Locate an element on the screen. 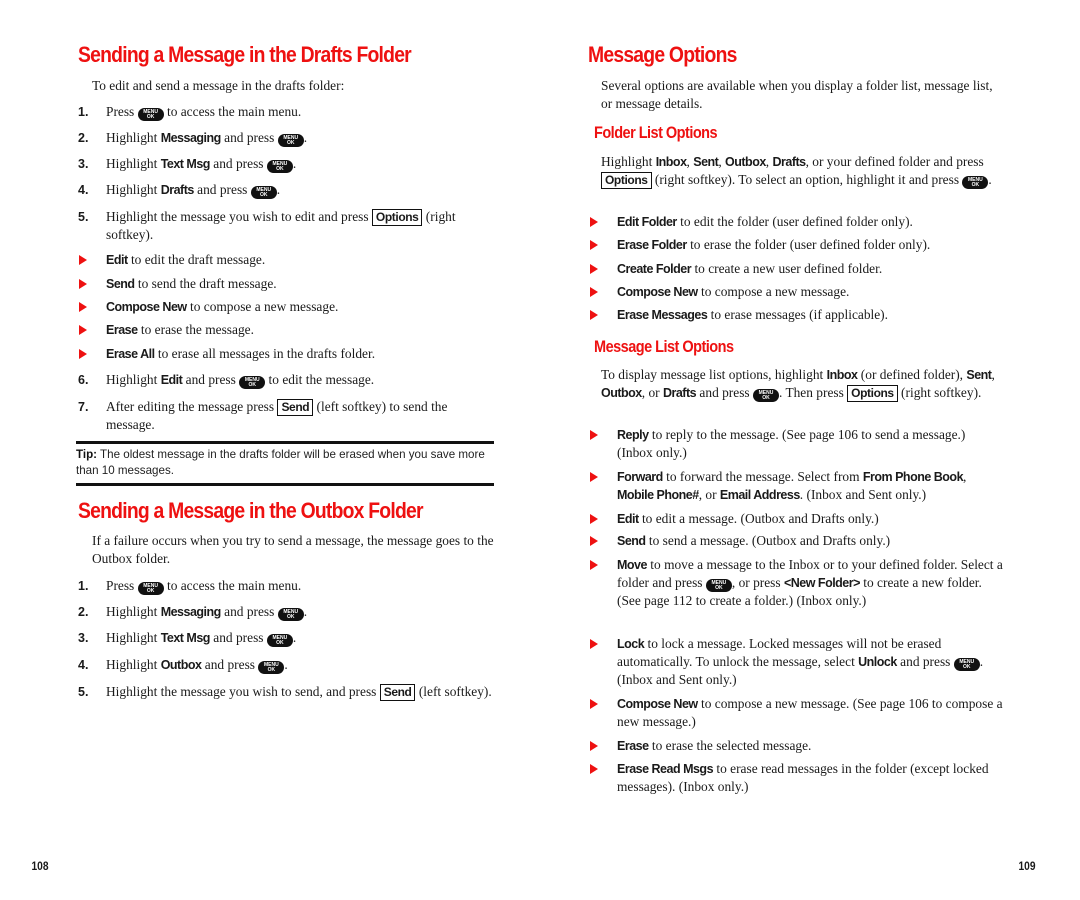 This screenshot has width=1080, height=900. tip-bottom-rule is located at coordinates (285, 484).